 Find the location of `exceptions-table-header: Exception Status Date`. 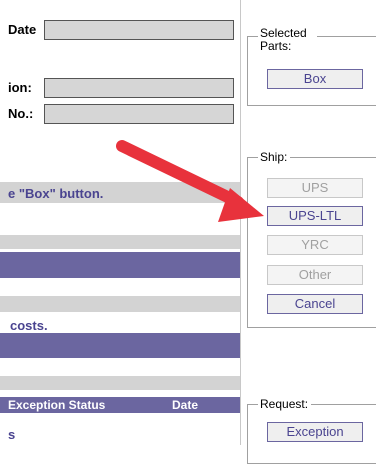

exceptions-table-header: Exception Status Date is located at coordinates (120, 405).